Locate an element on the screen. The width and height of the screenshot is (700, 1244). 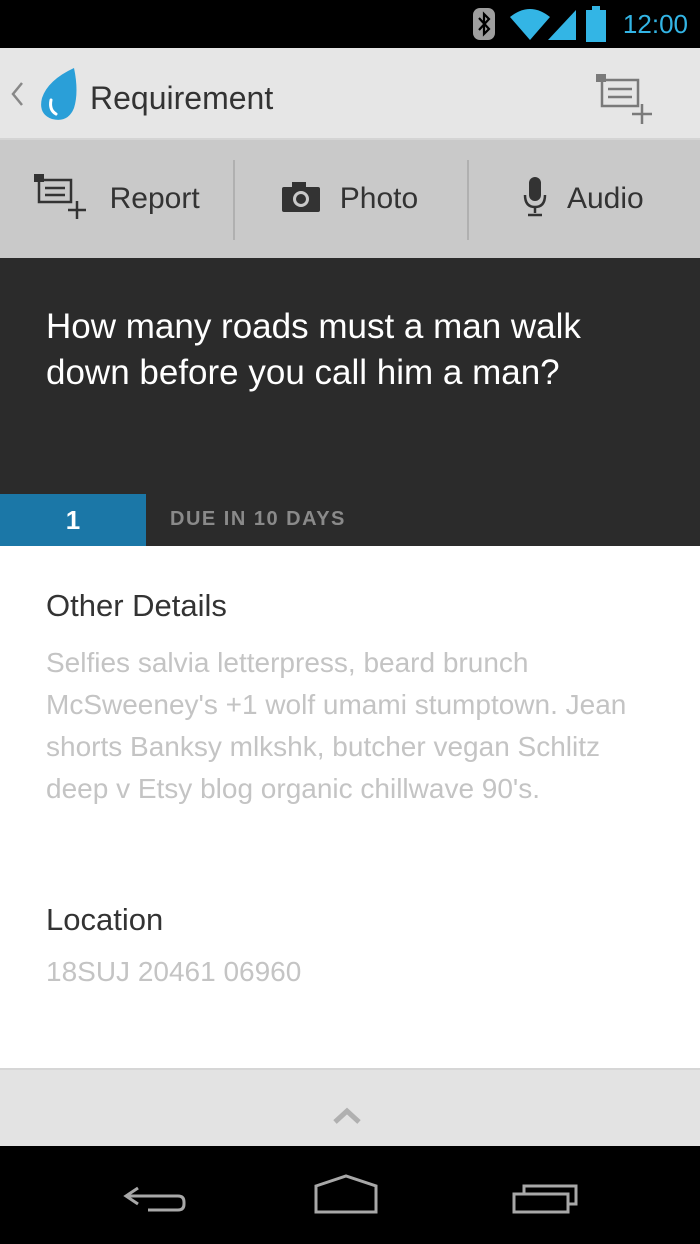
report-label: Report is located at coordinates (154, 198).